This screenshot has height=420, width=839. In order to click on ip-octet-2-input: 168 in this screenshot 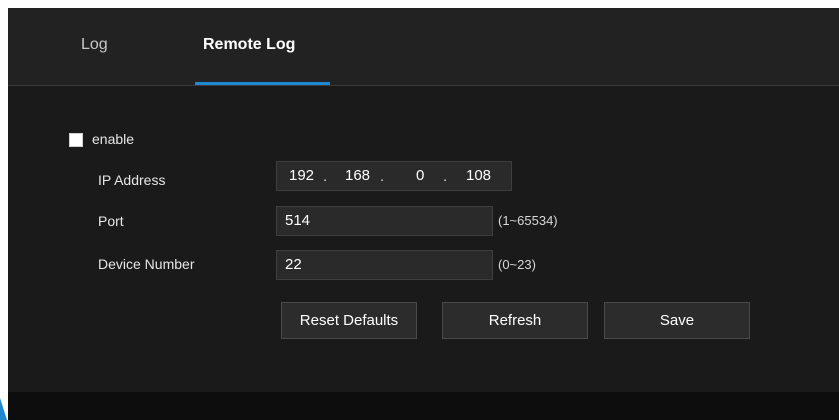, I will do `click(357, 175)`.